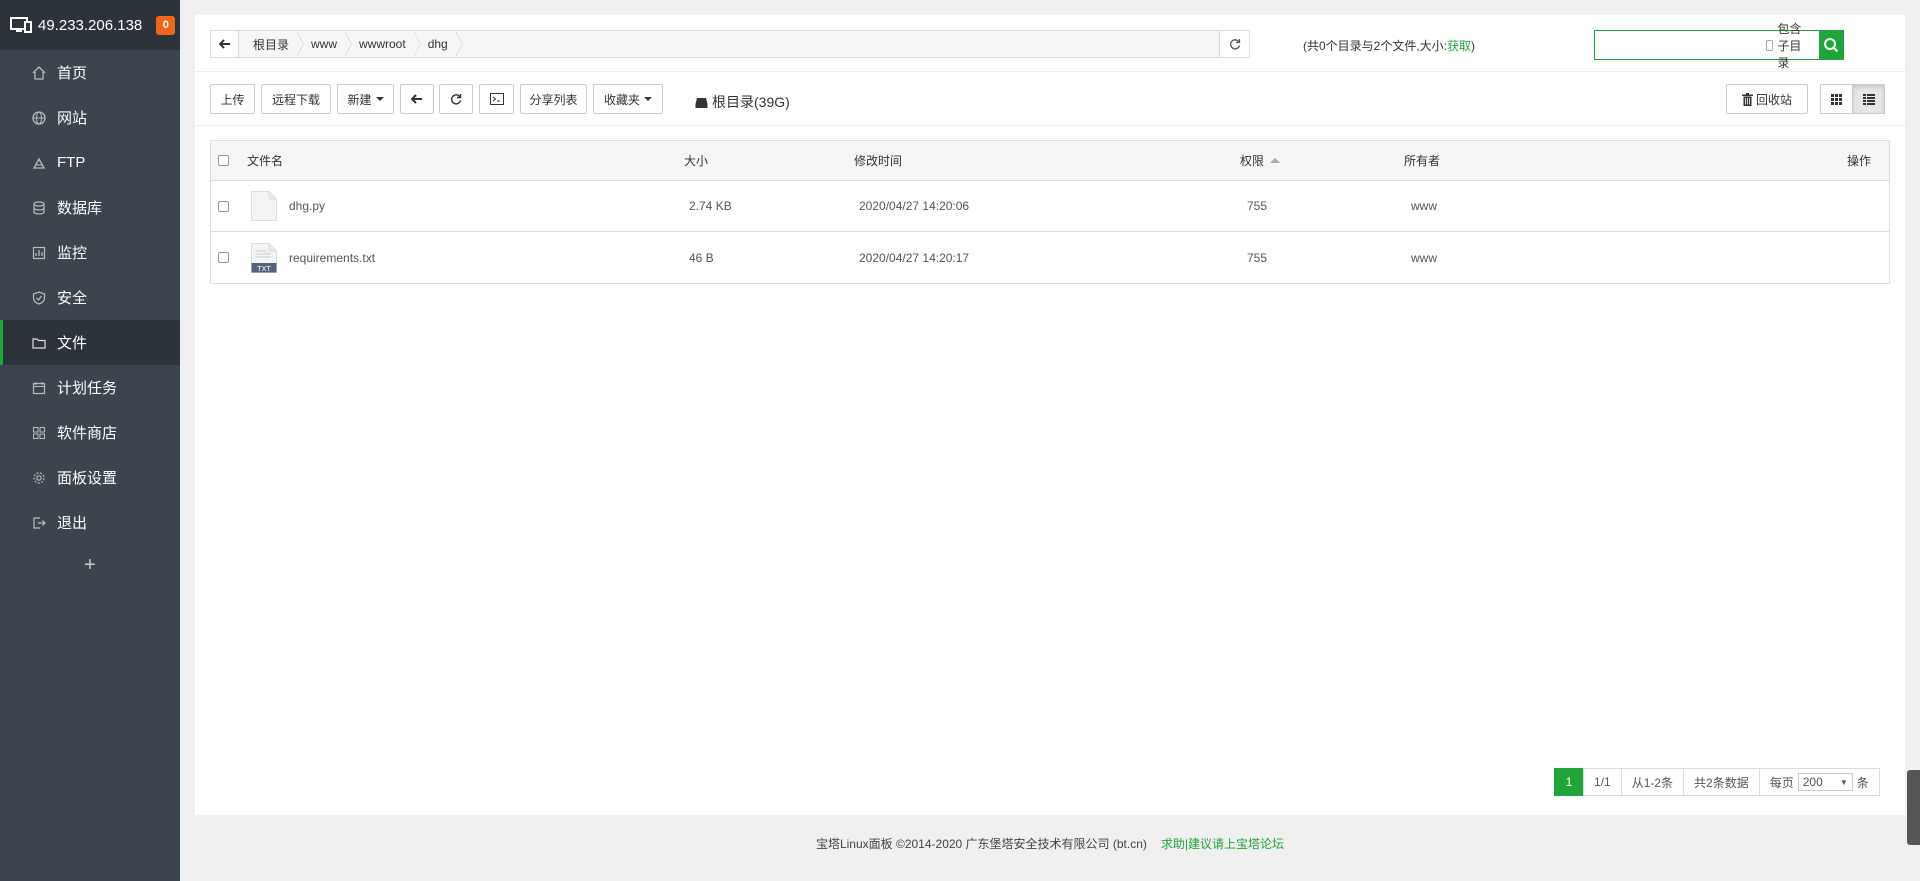  What do you see at coordinates (1773, 99) in the screenshot?
I see `recycle-bin-label: 回收站` at bounding box center [1773, 99].